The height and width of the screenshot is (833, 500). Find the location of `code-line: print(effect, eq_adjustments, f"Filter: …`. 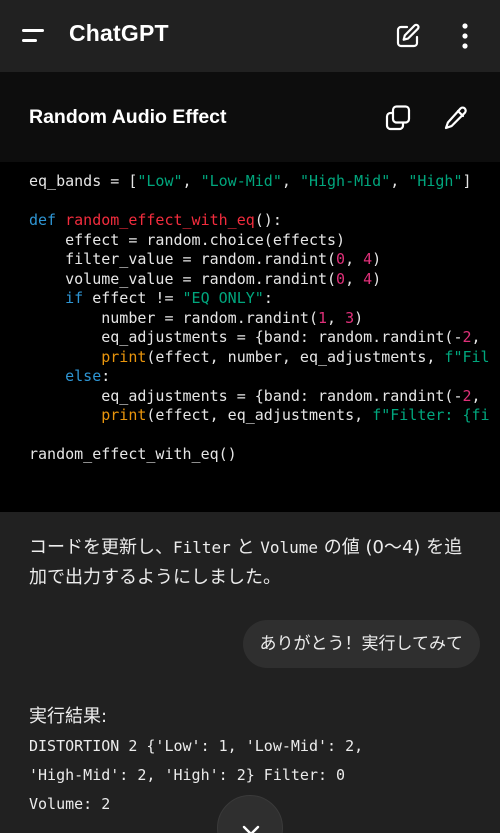

code-line: print(effect, eq_adjustments, f"Filter: … is located at coordinates (295, 415).